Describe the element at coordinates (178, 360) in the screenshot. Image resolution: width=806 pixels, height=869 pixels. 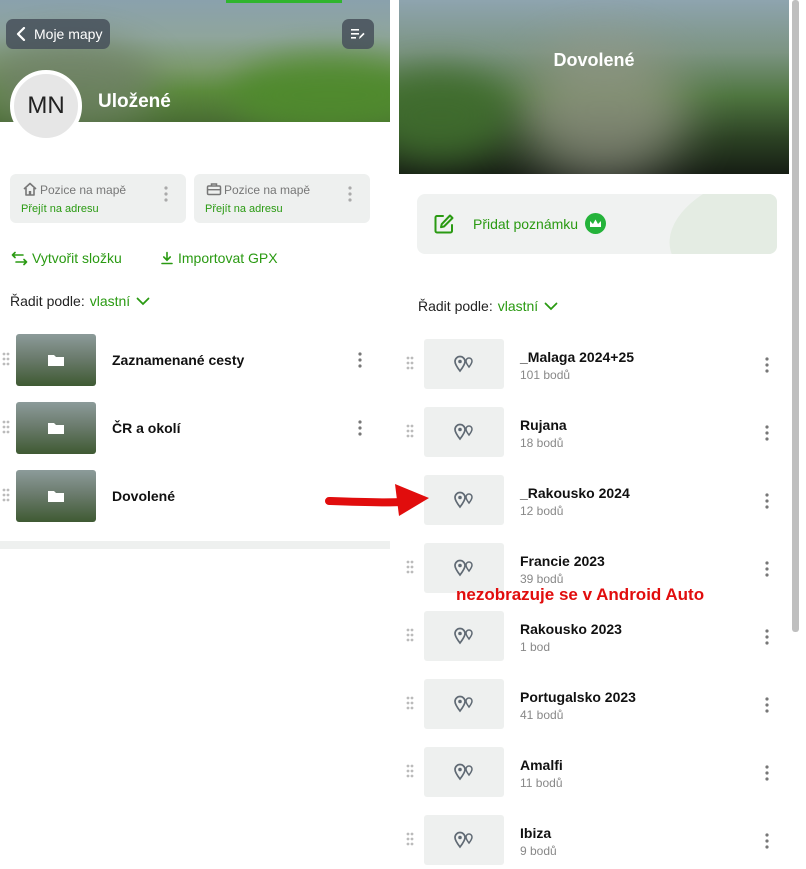
I see `folder-name: Zaznamenané cesty` at that location.